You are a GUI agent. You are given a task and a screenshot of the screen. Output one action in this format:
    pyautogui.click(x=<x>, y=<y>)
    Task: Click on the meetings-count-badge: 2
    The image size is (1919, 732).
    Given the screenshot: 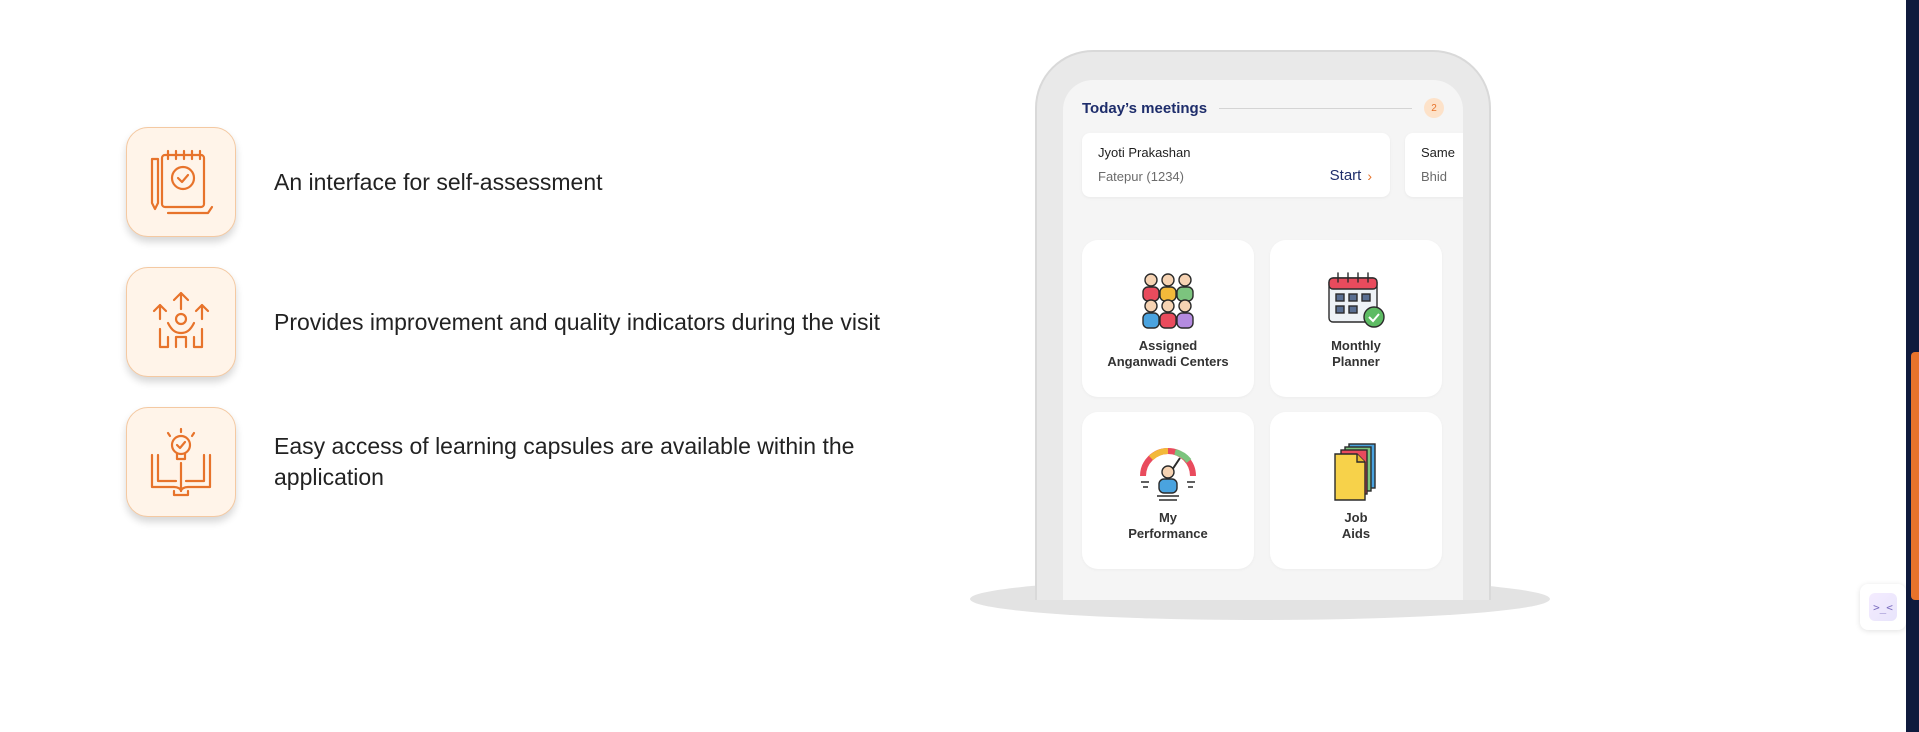 What is the action you would take?
    pyautogui.click(x=1434, y=108)
    